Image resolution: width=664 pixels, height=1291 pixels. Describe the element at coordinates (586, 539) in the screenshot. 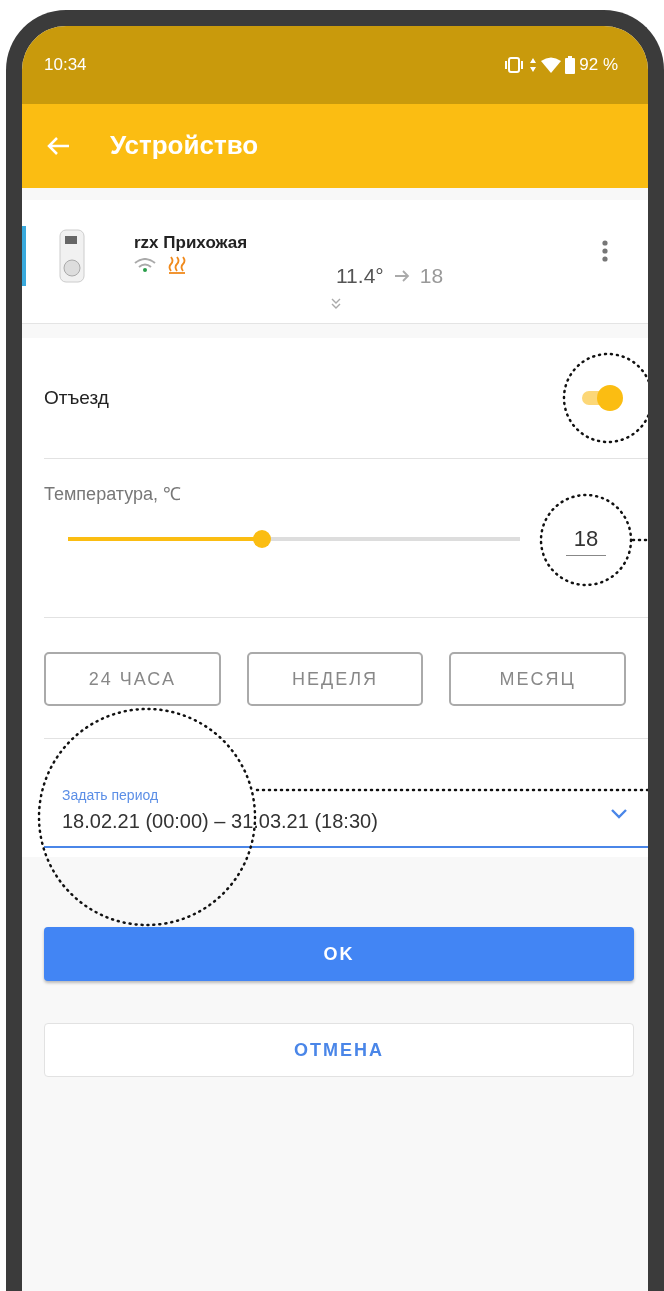

I see `temperature-value-field: 18` at that location.